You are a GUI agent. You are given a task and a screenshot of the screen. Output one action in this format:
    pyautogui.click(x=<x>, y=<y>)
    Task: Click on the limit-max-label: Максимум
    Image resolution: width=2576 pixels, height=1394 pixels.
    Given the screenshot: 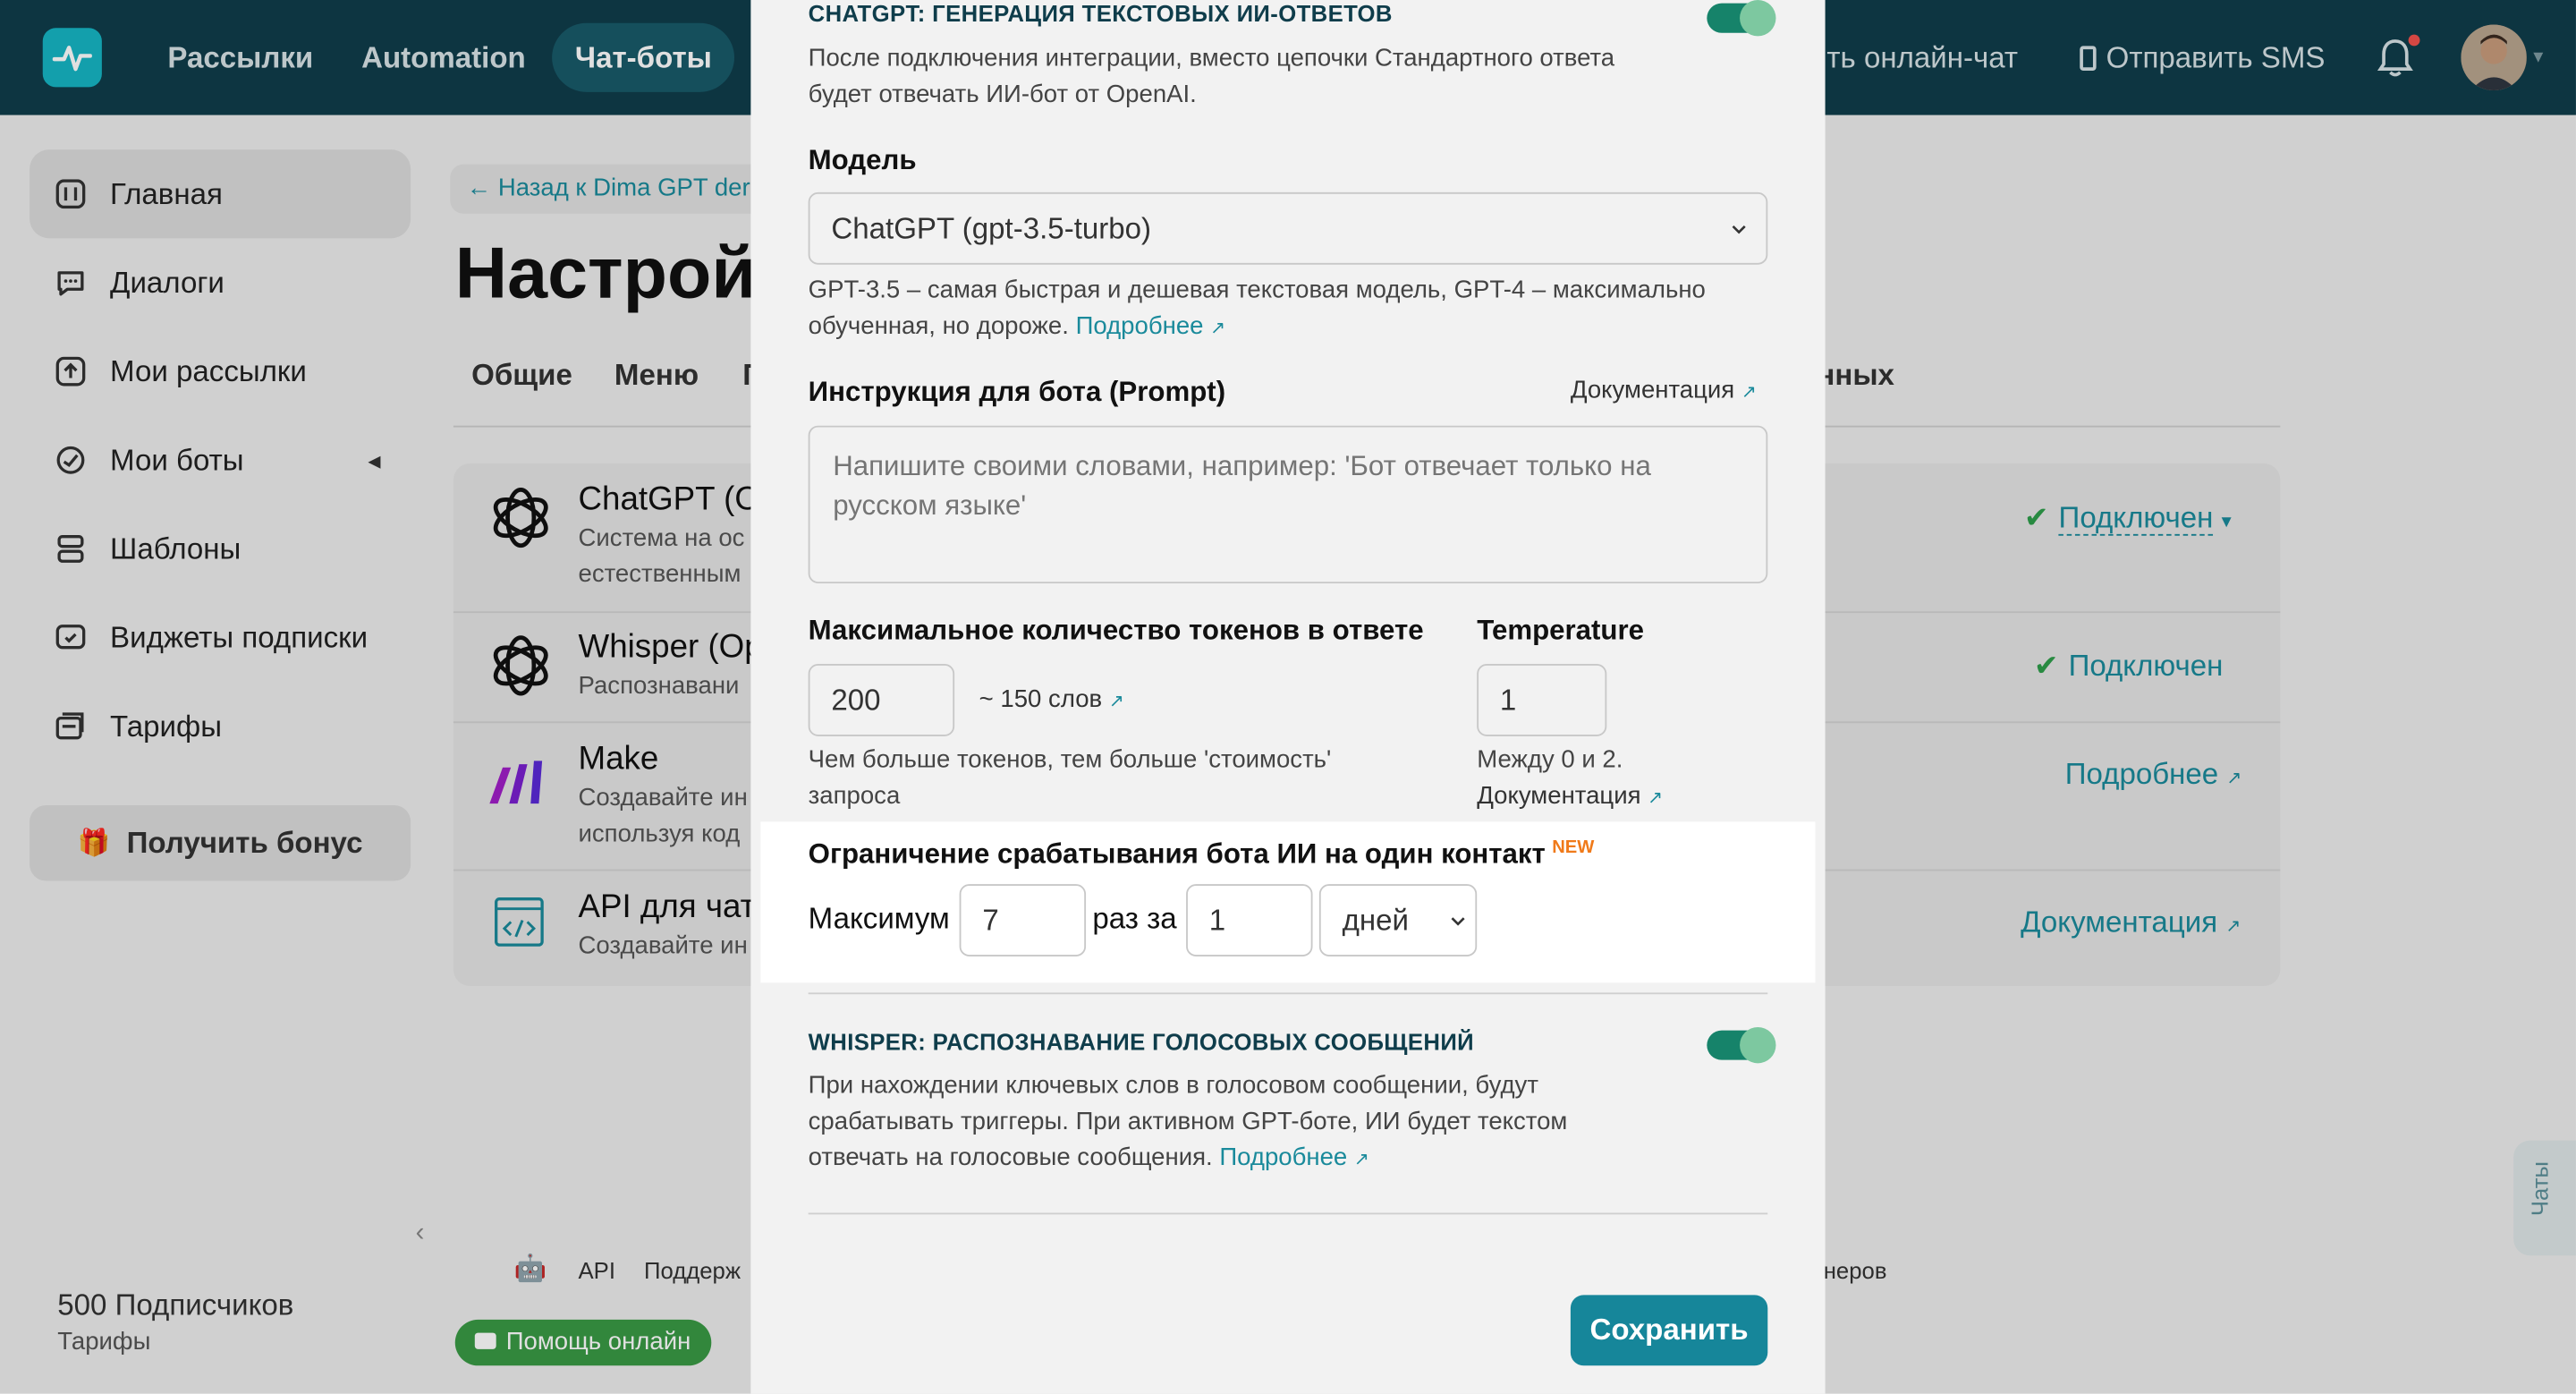 What is the action you would take?
    pyautogui.click(x=879, y=919)
    